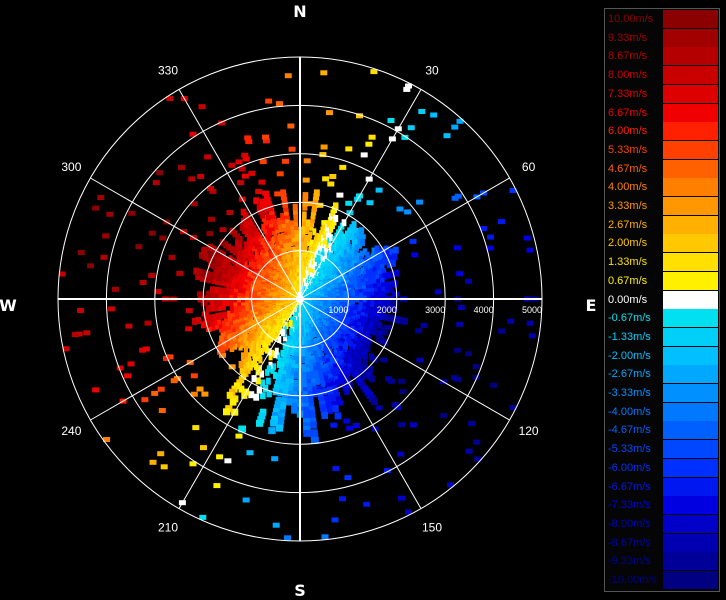 Image resolution: width=726 pixels, height=600 pixels. Describe the element at coordinates (71, 167) in the screenshot. I see `bearing-label: 300` at that location.